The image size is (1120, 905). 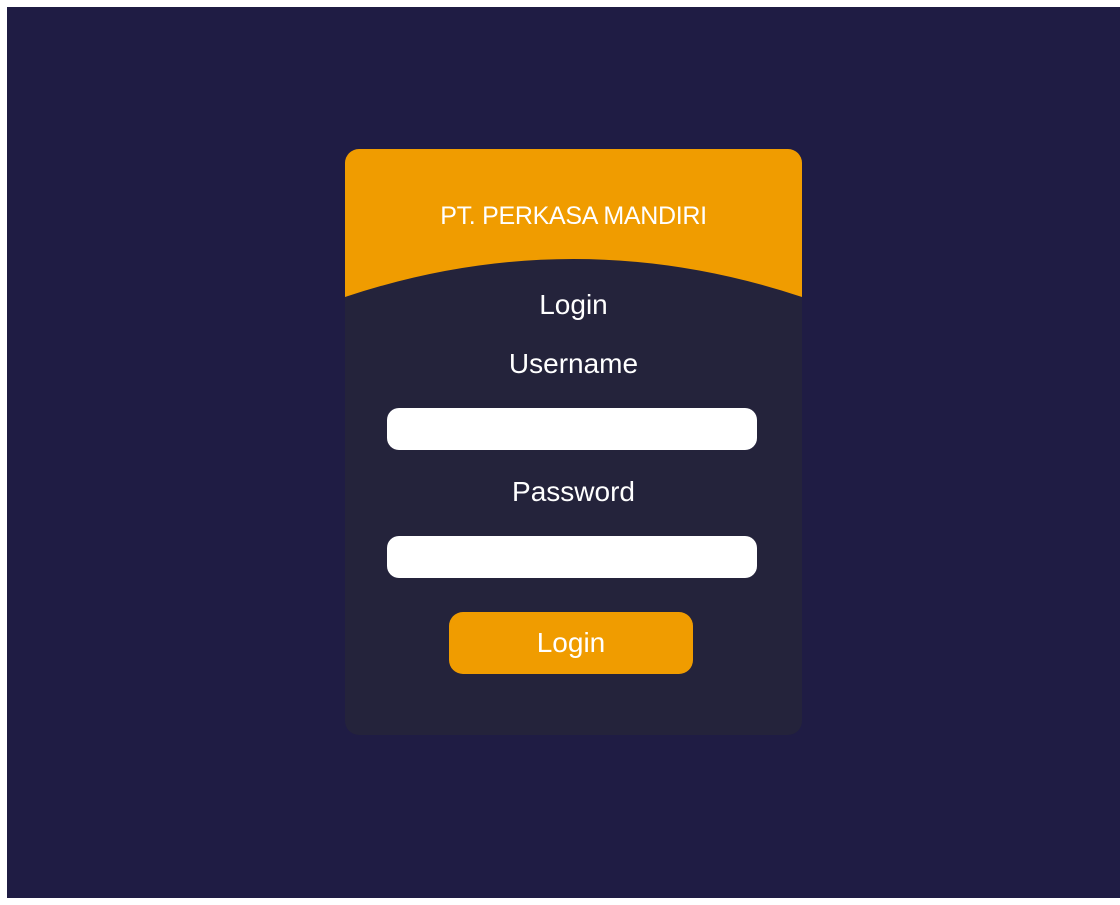 I want to click on login-title: Login, so click(x=573, y=304).